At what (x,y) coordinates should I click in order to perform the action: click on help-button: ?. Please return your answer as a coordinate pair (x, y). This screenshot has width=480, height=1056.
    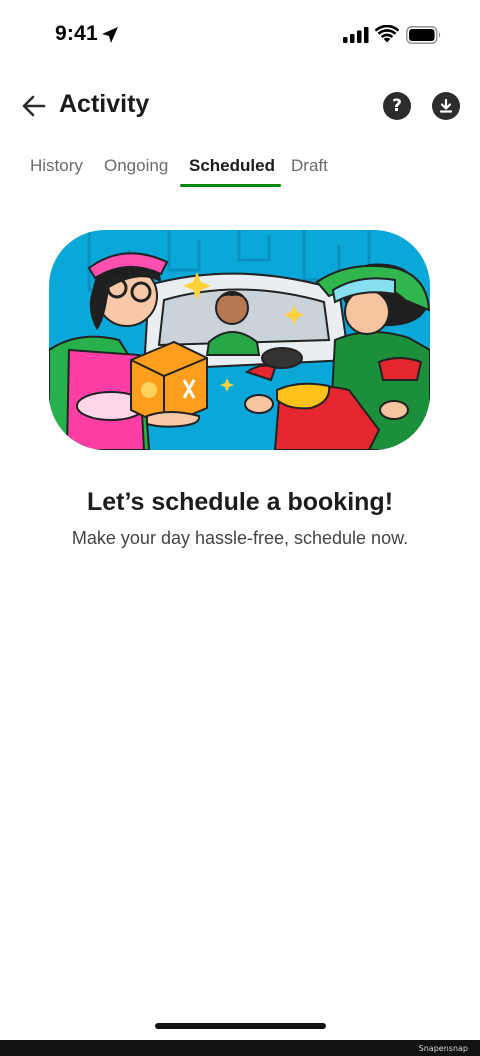
    Looking at the image, I should click on (397, 106).